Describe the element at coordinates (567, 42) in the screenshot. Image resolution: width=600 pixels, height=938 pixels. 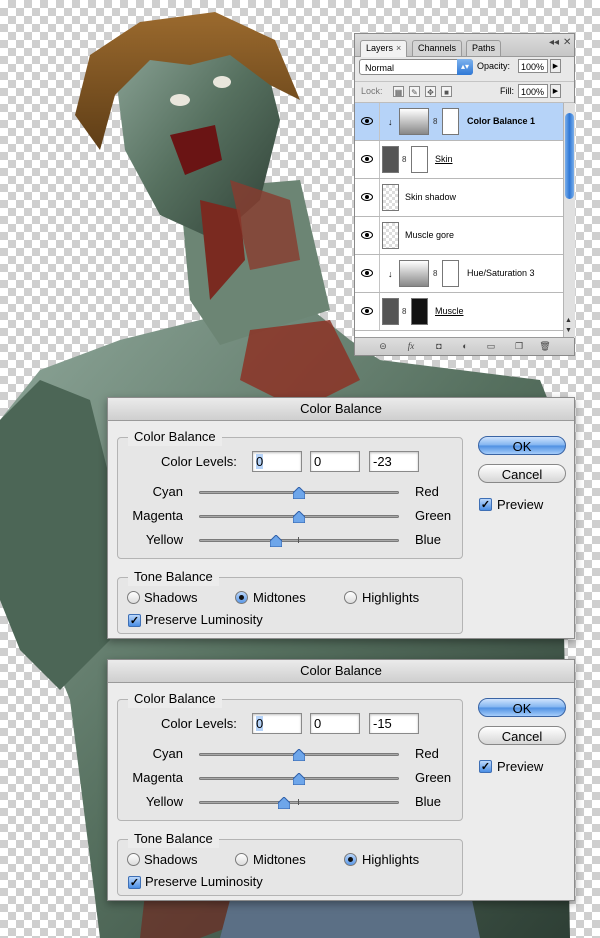
I see `panel-close-icon: ✕` at that location.